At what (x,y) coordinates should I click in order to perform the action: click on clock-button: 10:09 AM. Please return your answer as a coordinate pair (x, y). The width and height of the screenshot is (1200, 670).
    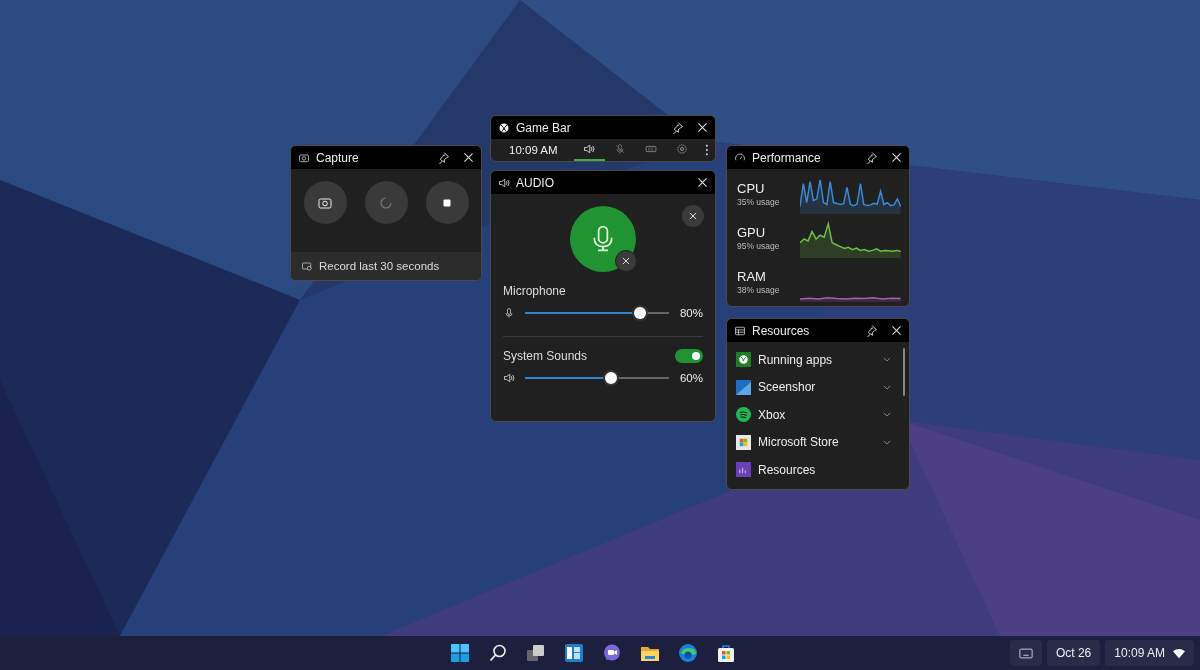
    Looking at the image, I should click on (1149, 653).